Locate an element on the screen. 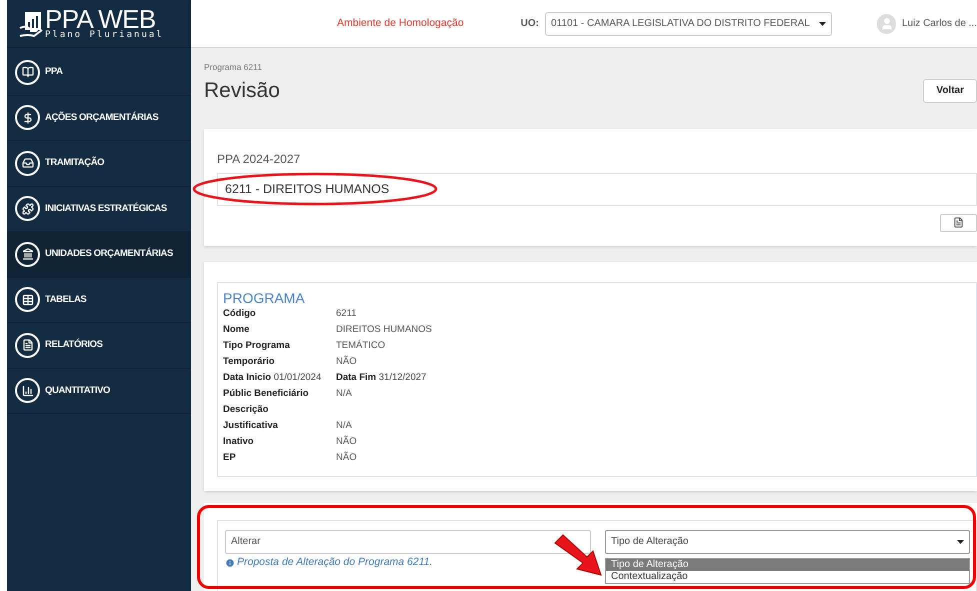  bank-icon is located at coordinates (27, 254).